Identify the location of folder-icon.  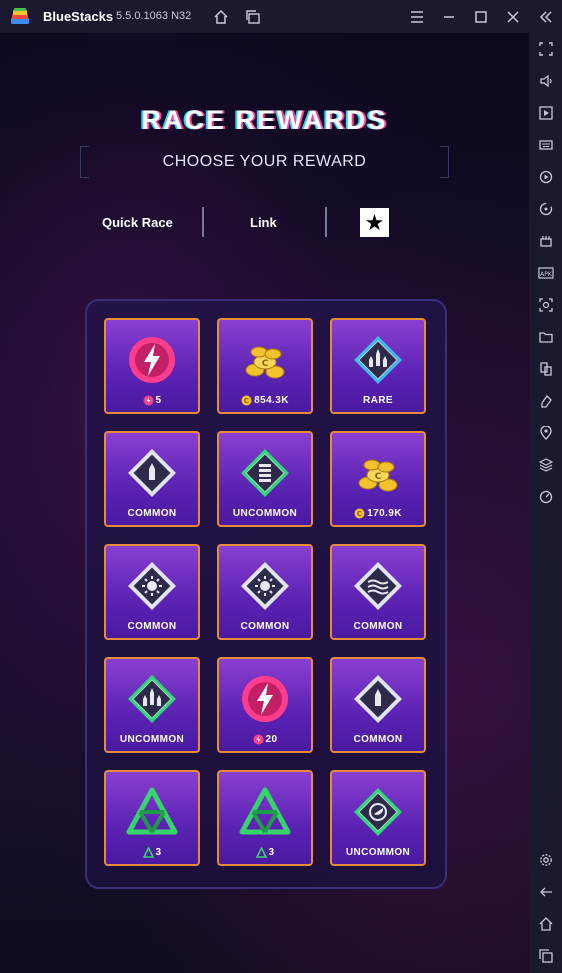
(545, 336).